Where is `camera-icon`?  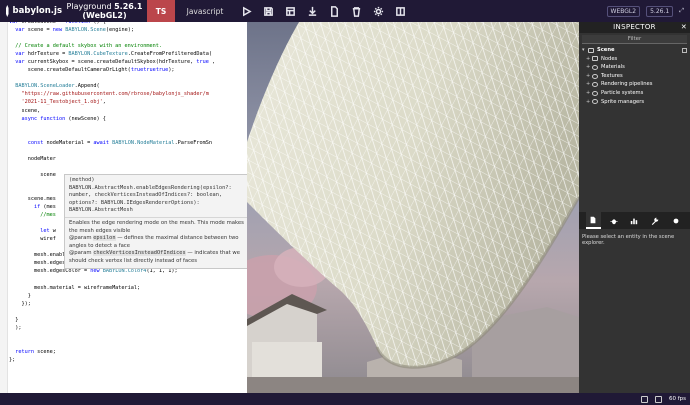 camera-icon is located at coordinates (658, 399).